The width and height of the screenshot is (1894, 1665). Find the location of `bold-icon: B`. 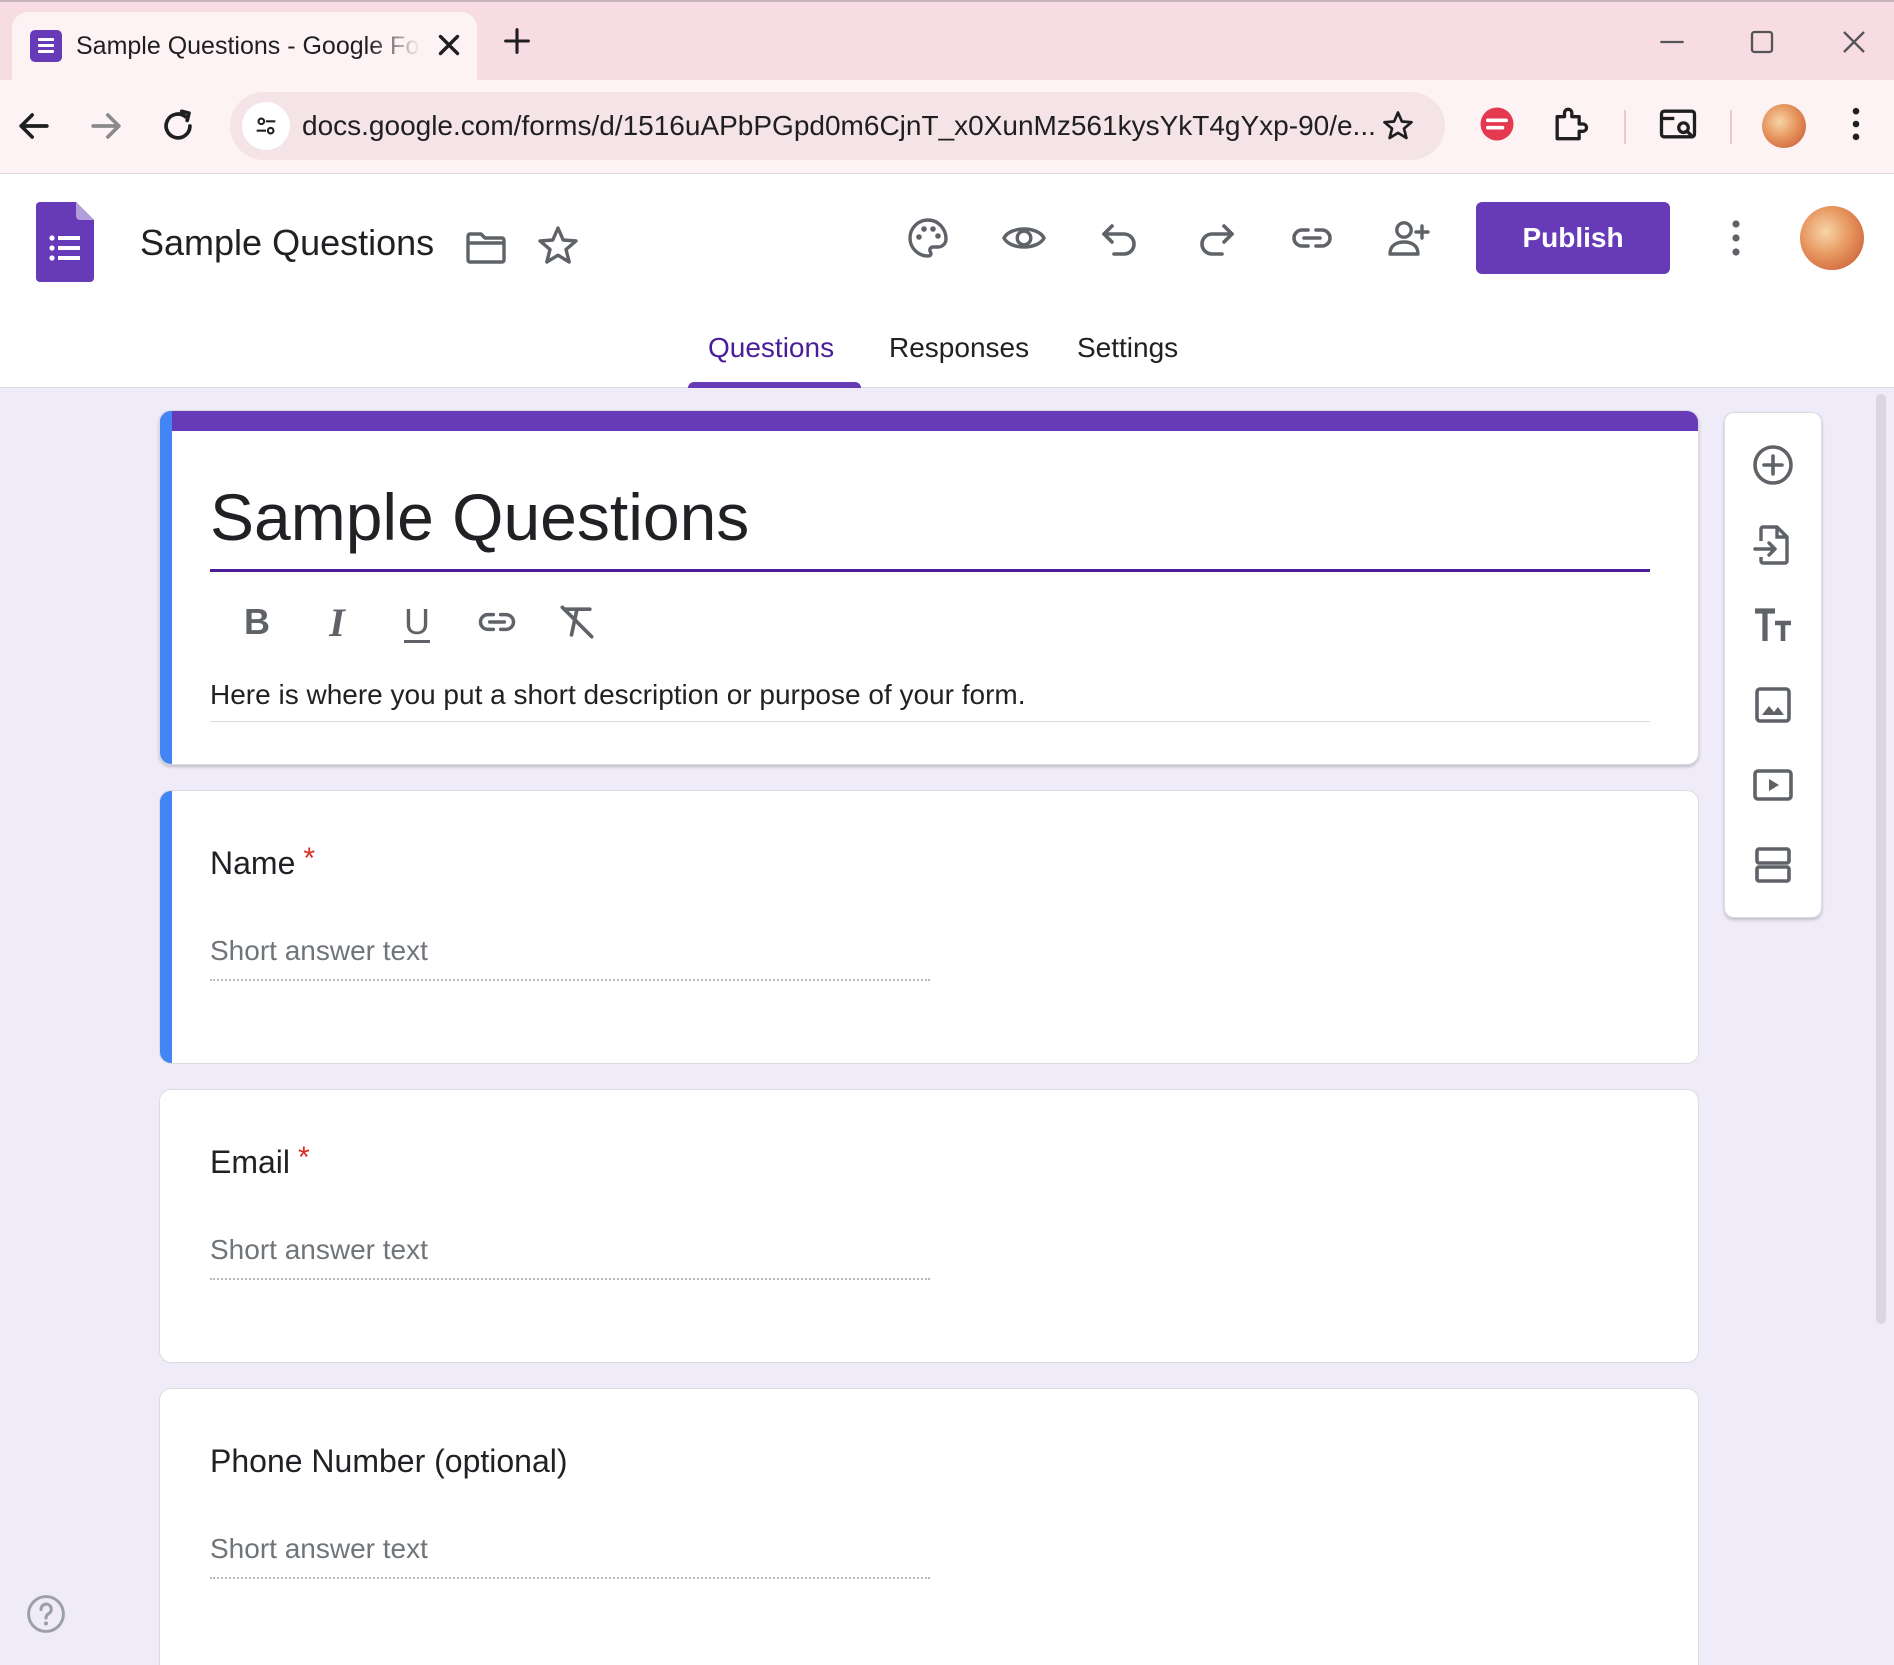

bold-icon: B is located at coordinates (257, 621).